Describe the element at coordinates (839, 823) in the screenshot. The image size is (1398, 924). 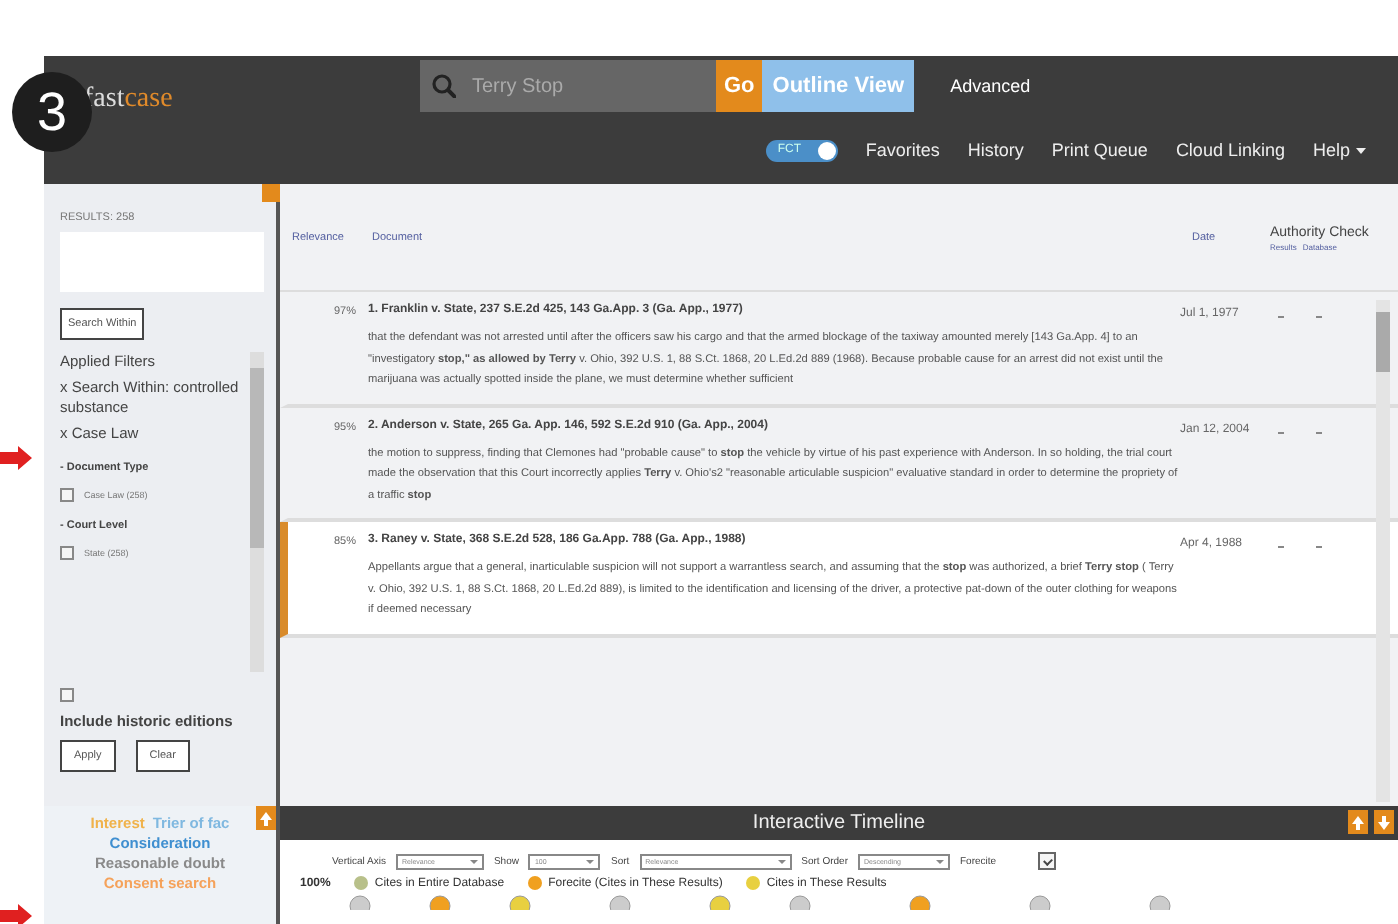
I see `timeline-title: Interactive Timeline` at that location.